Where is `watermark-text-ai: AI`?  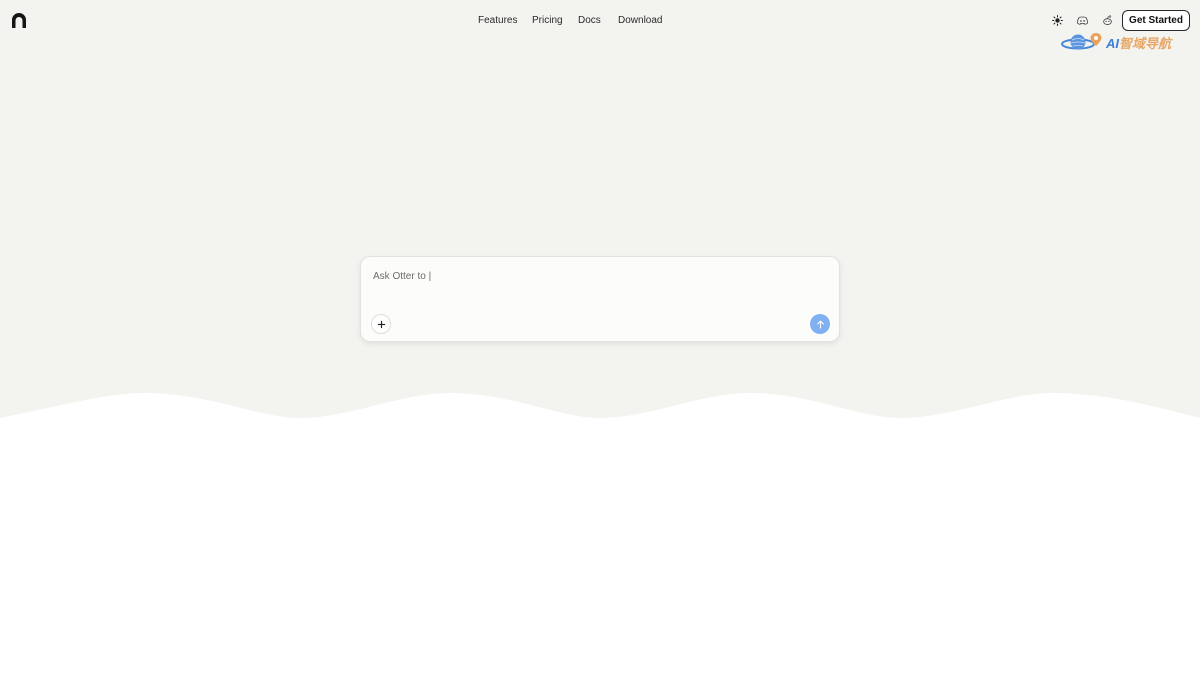
watermark-text-ai: AI is located at coordinates (1112, 43).